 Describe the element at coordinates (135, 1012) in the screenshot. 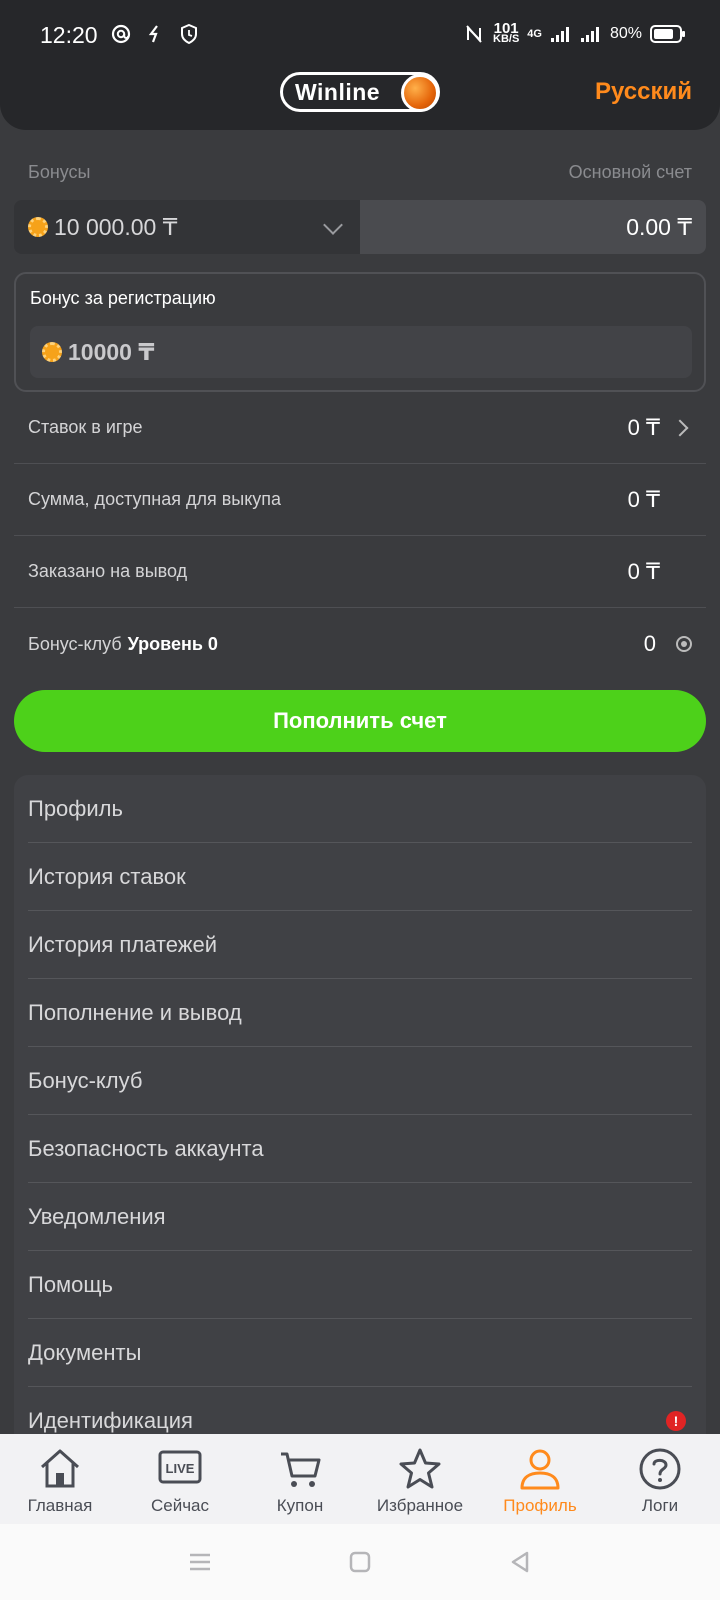

I see `menu-item-label: Пополнение и вывод` at that location.